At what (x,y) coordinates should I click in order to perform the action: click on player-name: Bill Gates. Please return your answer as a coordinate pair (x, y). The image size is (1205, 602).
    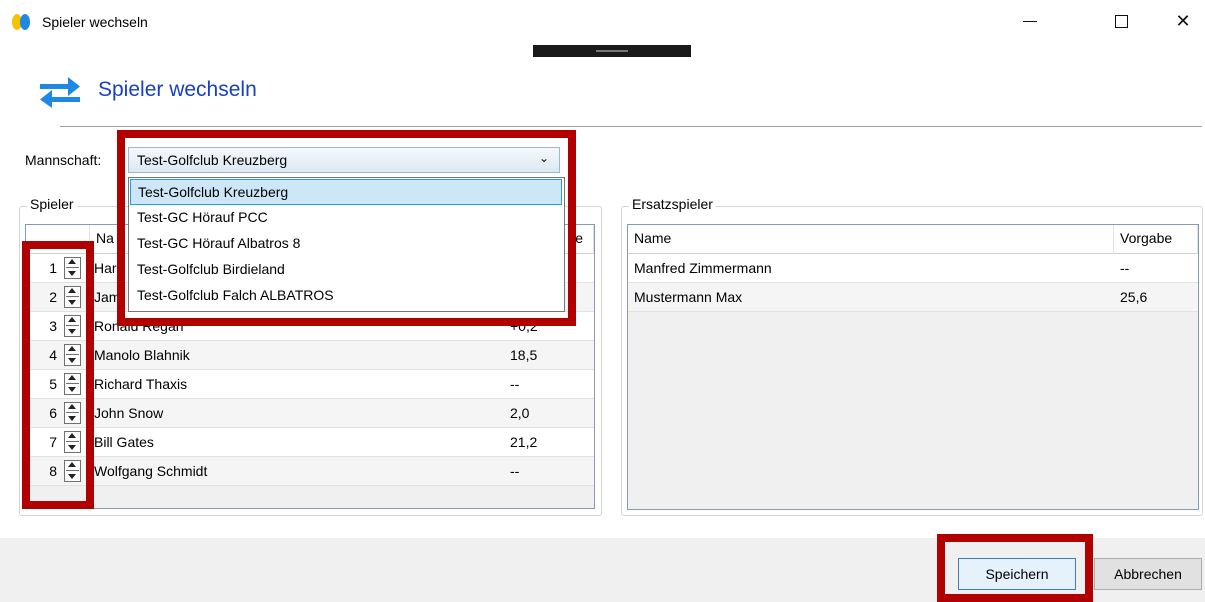
    Looking at the image, I should click on (124, 442).